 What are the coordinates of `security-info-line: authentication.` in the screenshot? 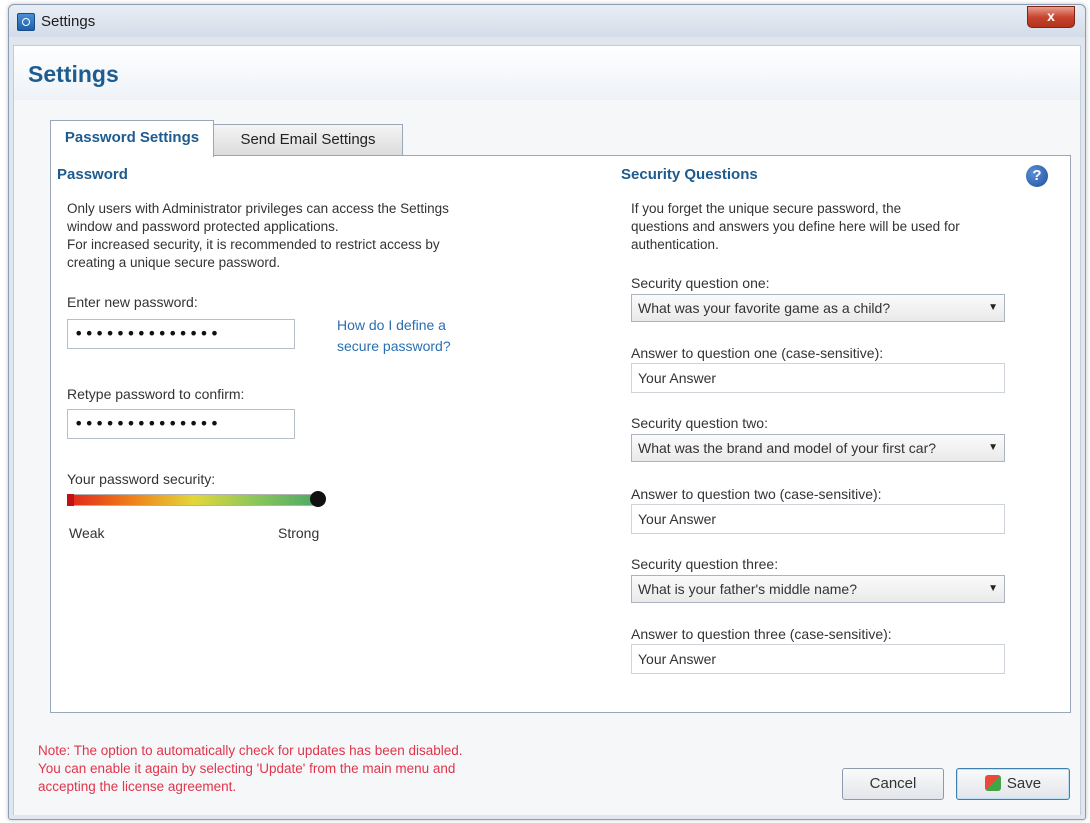 It's located at (675, 244).